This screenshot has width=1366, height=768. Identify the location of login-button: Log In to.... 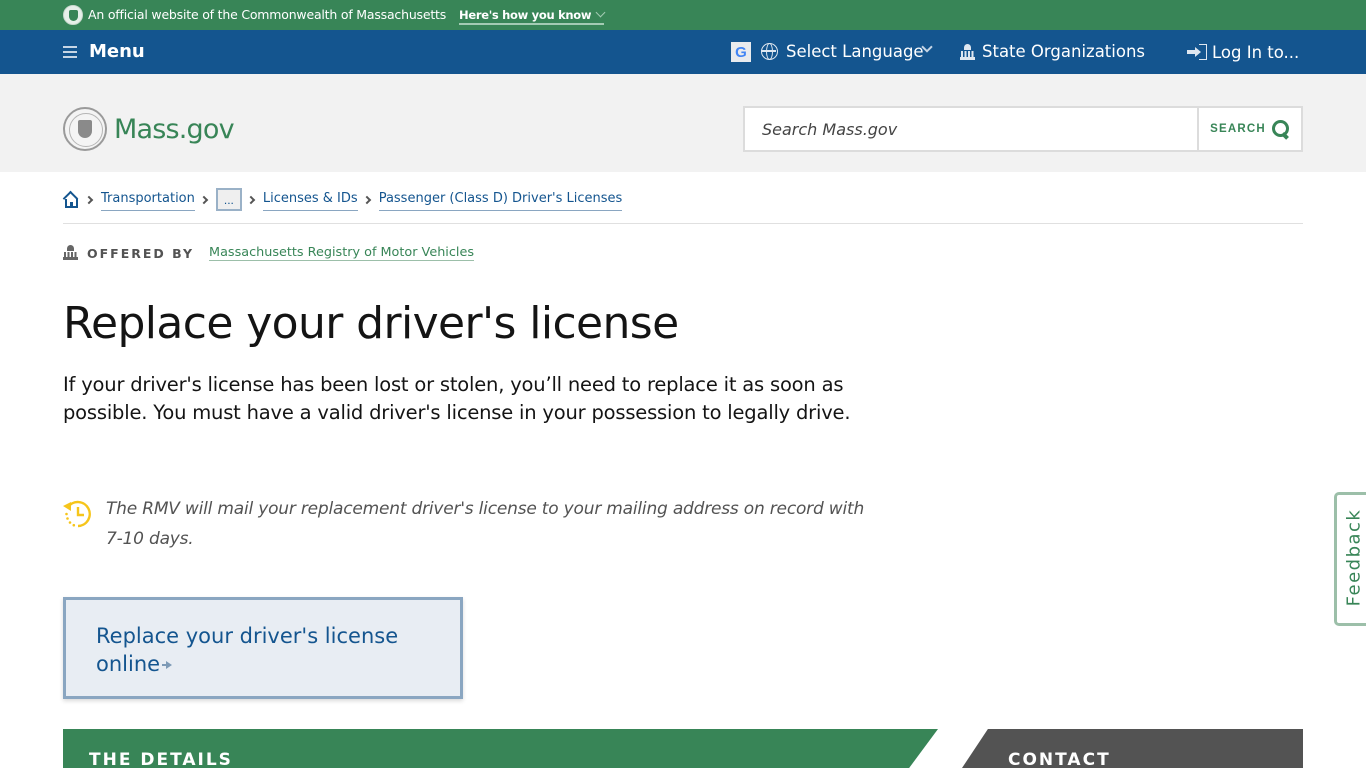
(1255, 52).